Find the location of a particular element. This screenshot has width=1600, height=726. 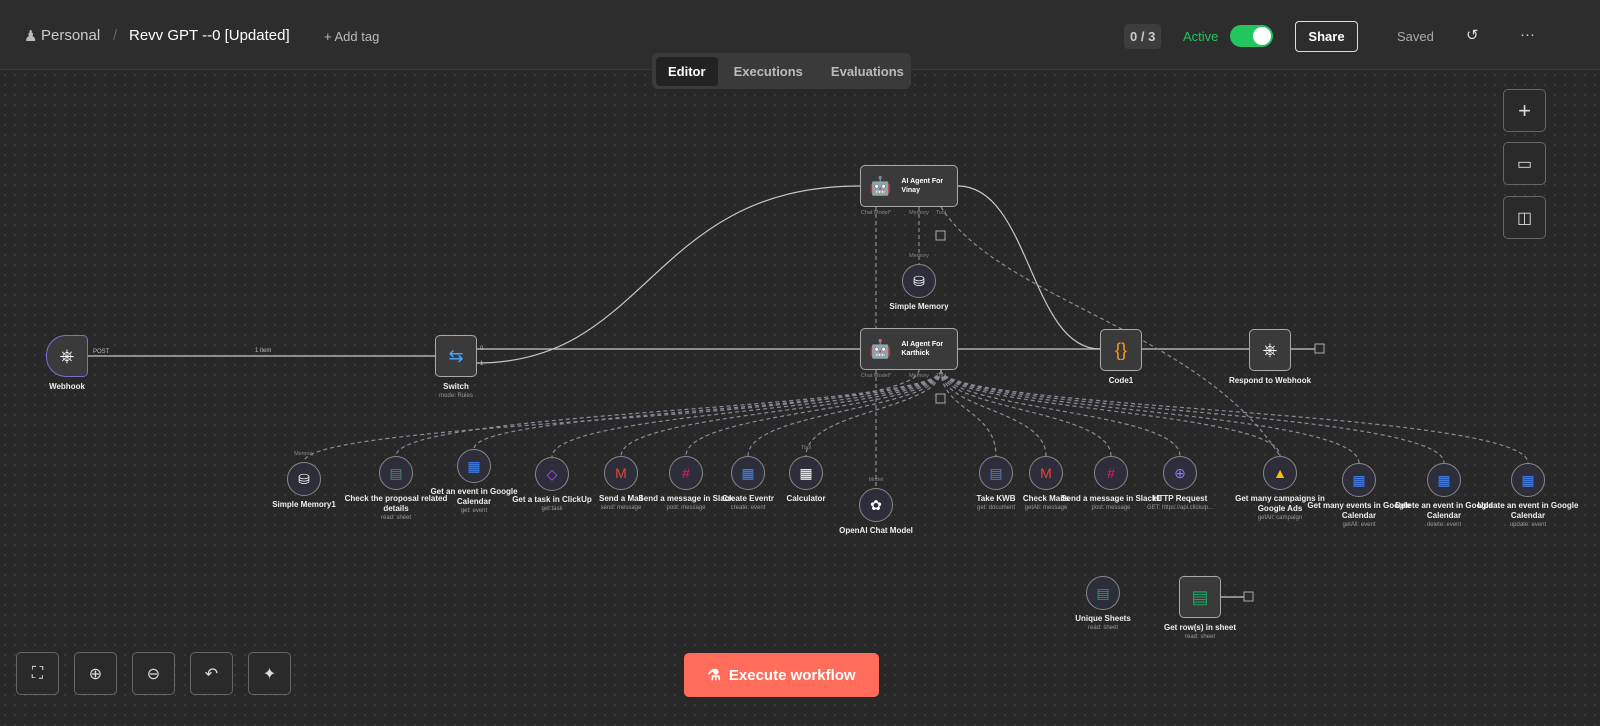

node-agent1: 🤖 AI Agent For Vinay is located at coordinates (909, 186).